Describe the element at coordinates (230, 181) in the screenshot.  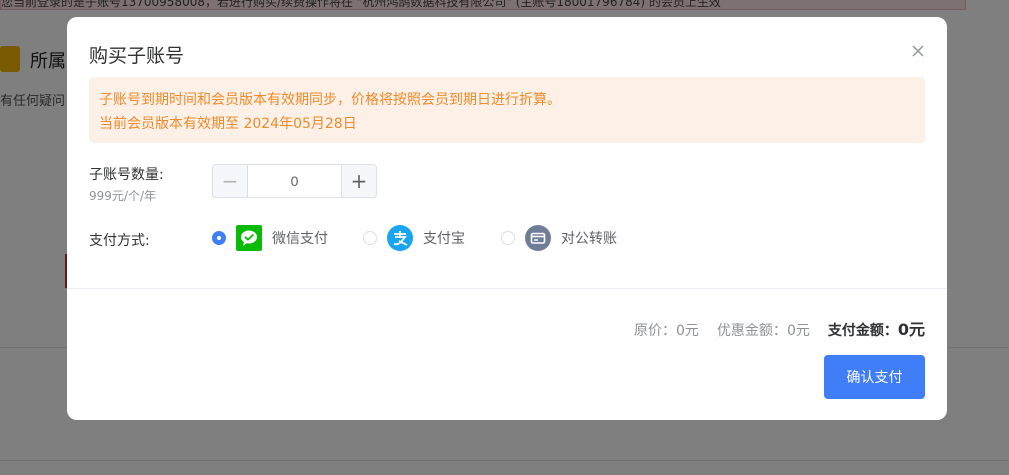
I see `decrease-button: −` at that location.